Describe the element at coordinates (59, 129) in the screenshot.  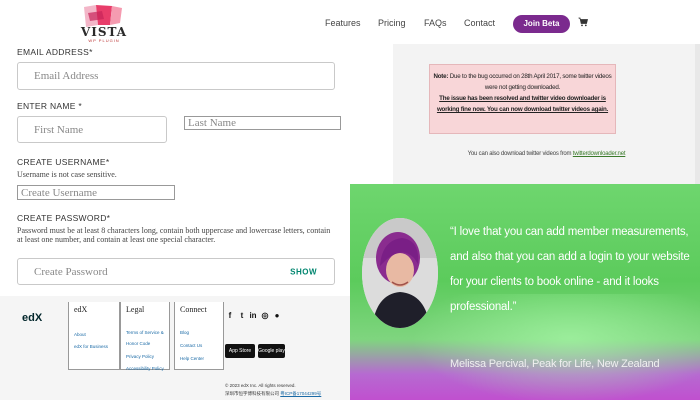
I see `first-name-placeholder: First Name` at that location.